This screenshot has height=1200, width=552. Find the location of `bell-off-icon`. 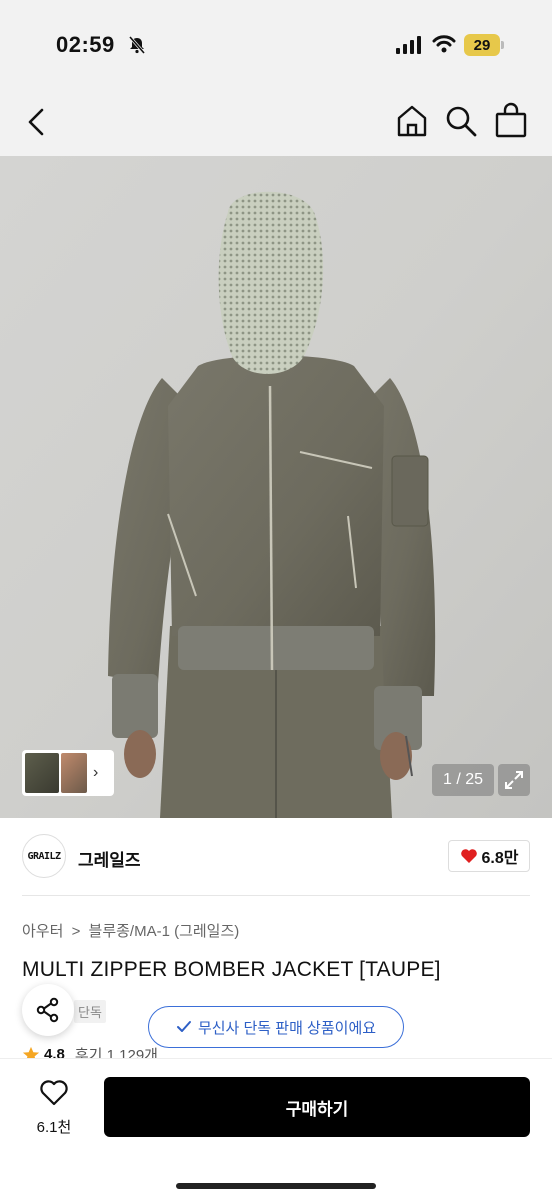

bell-off-icon is located at coordinates (137, 45).